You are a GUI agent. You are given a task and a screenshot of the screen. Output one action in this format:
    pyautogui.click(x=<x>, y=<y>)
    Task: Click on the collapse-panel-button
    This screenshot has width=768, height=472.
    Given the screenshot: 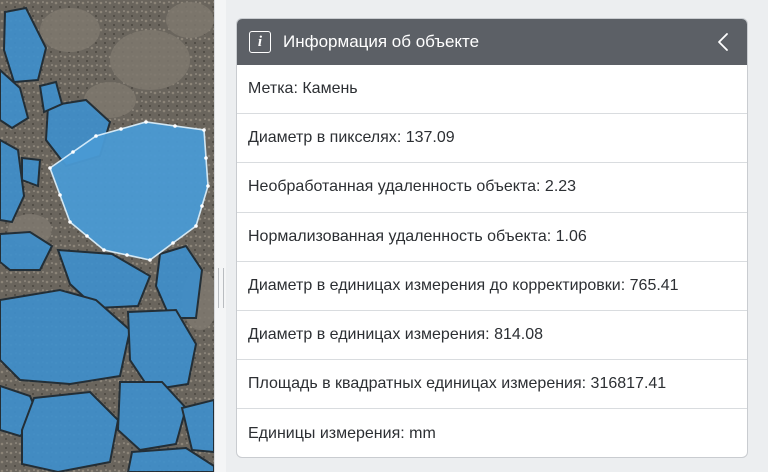 What is the action you would take?
    pyautogui.click(x=723, y=42)
    